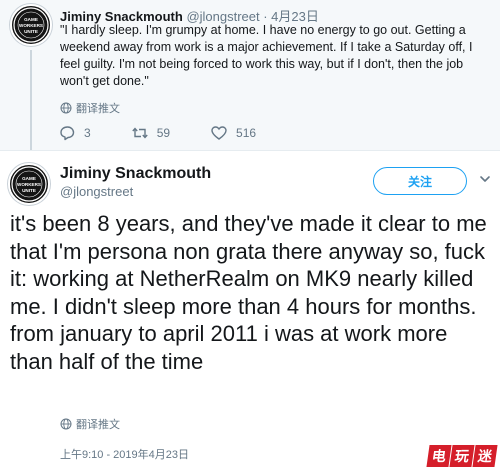  I want to click on follow-button: 关注, so click(420, 181).